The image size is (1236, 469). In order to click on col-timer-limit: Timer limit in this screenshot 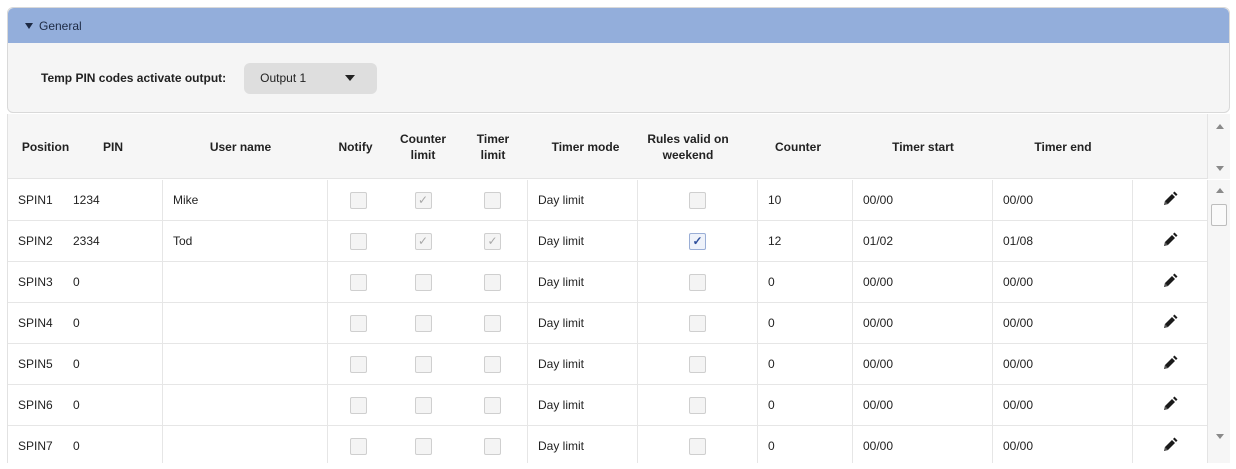, I will do `click(493, 146)`.